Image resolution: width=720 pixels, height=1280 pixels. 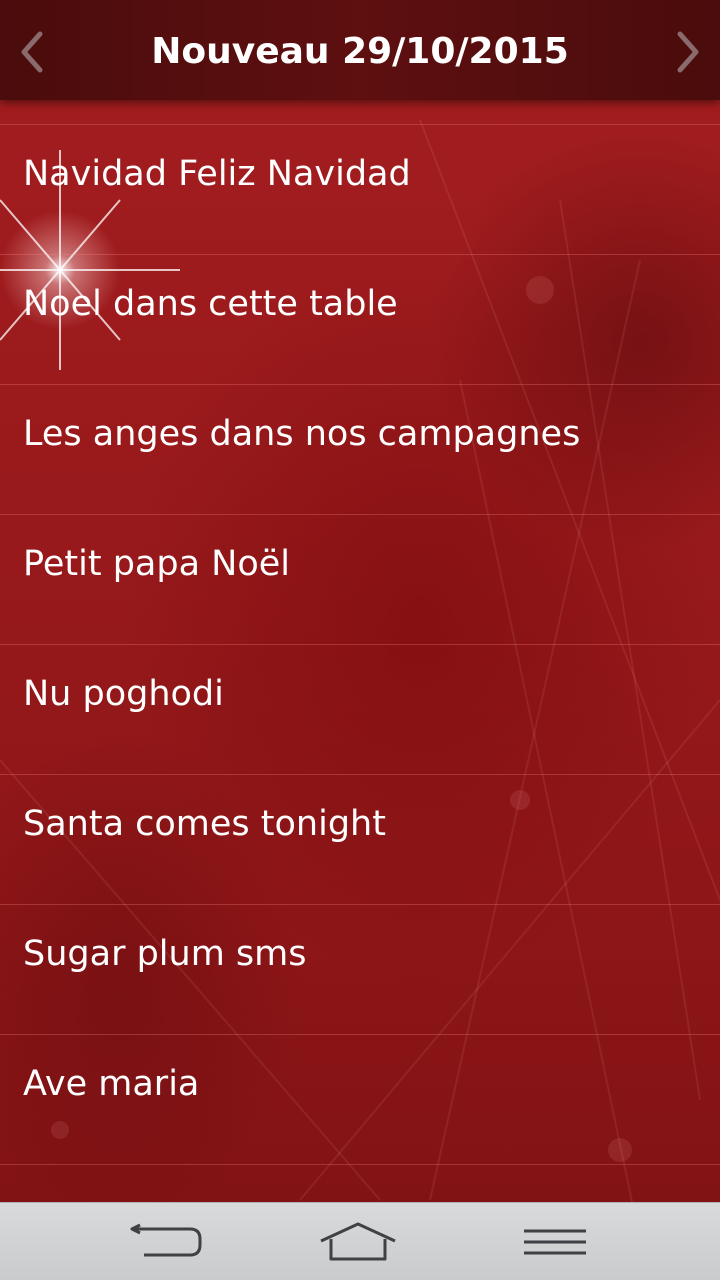 I want to click on menu-icon, so click(x=555, y=1242).